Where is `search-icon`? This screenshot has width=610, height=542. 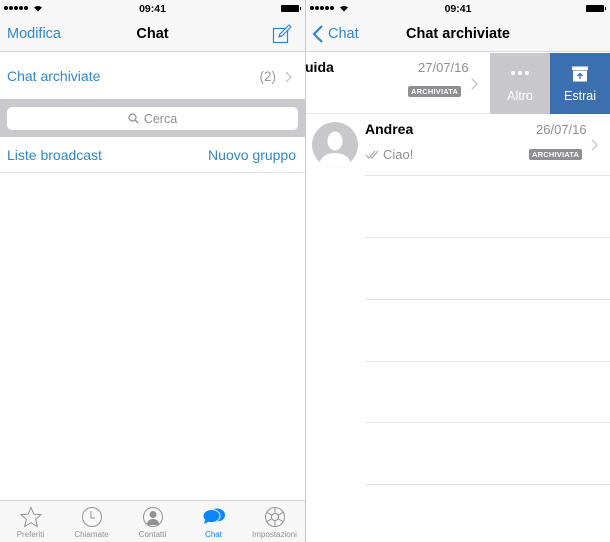 search-icon is located at coordinates (133, 118).